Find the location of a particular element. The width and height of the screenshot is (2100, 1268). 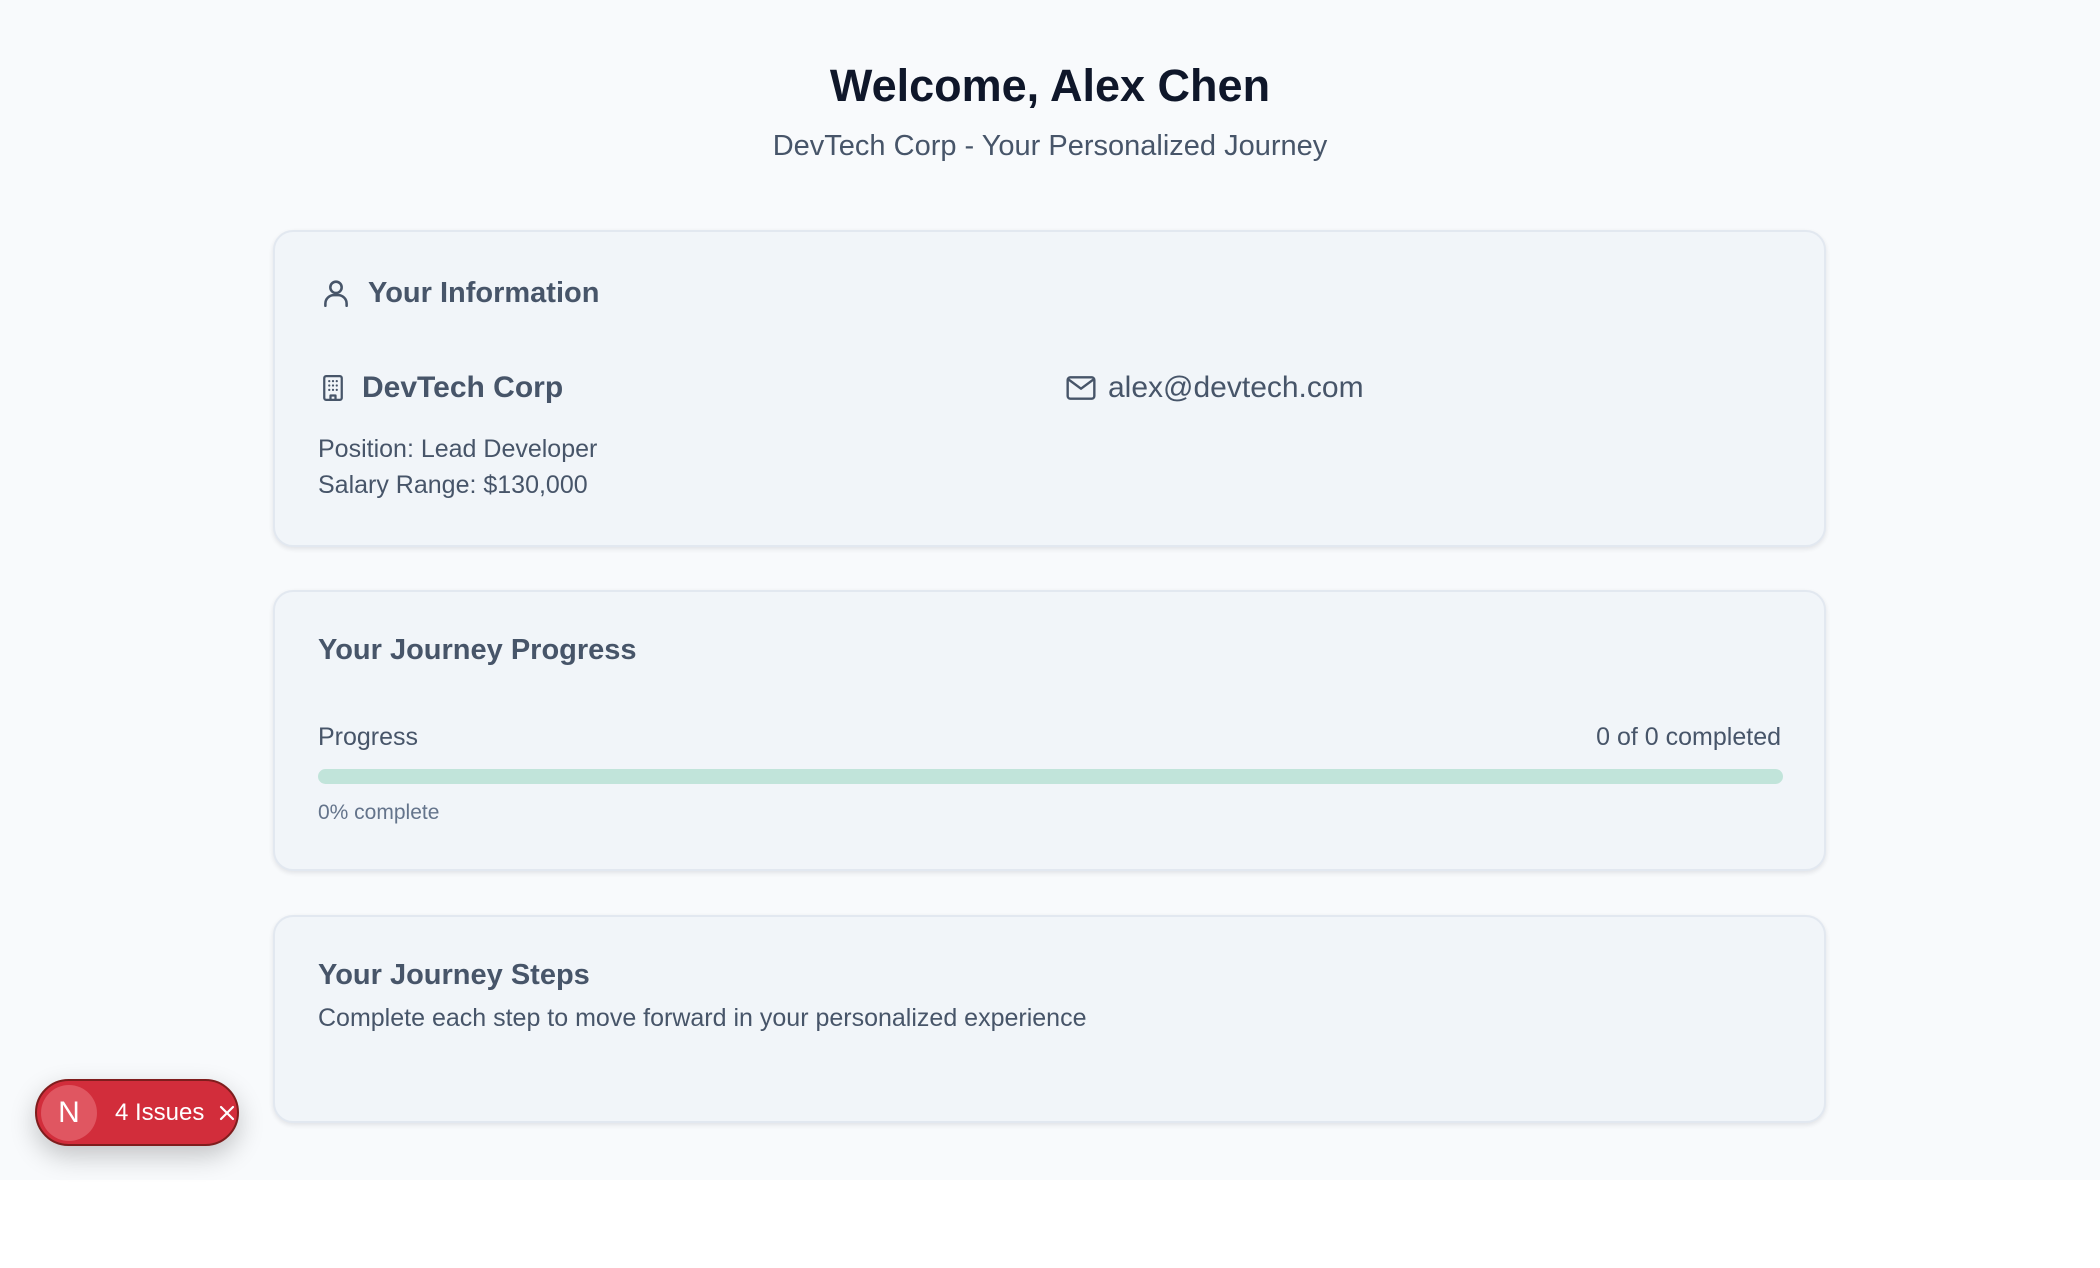

issues-badge: N 4 Issues is located at coordinates (137, 1112).